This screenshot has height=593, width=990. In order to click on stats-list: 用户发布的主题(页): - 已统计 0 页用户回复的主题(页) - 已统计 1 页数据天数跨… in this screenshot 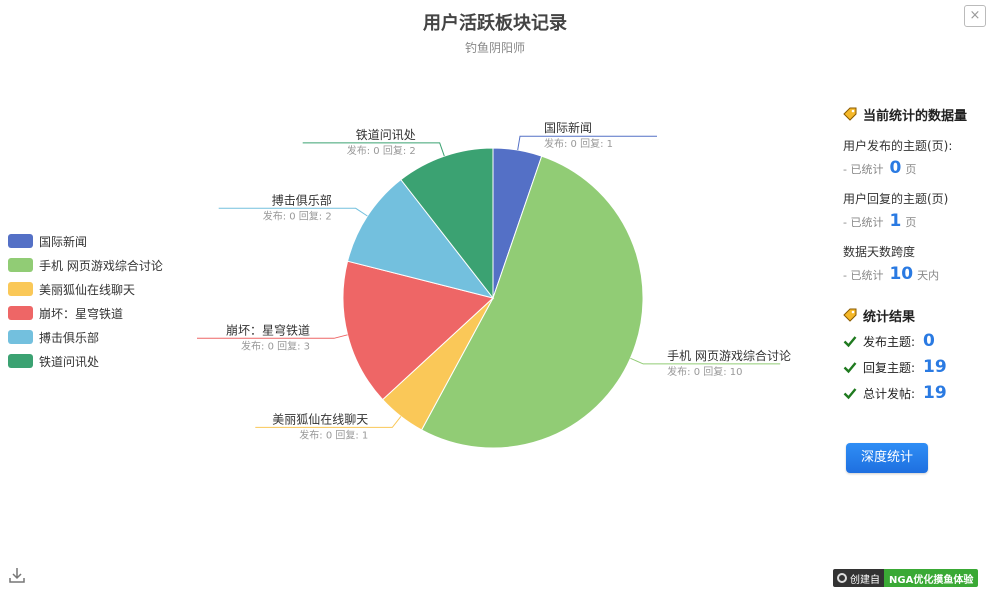, I will do `click(915, 210)`.